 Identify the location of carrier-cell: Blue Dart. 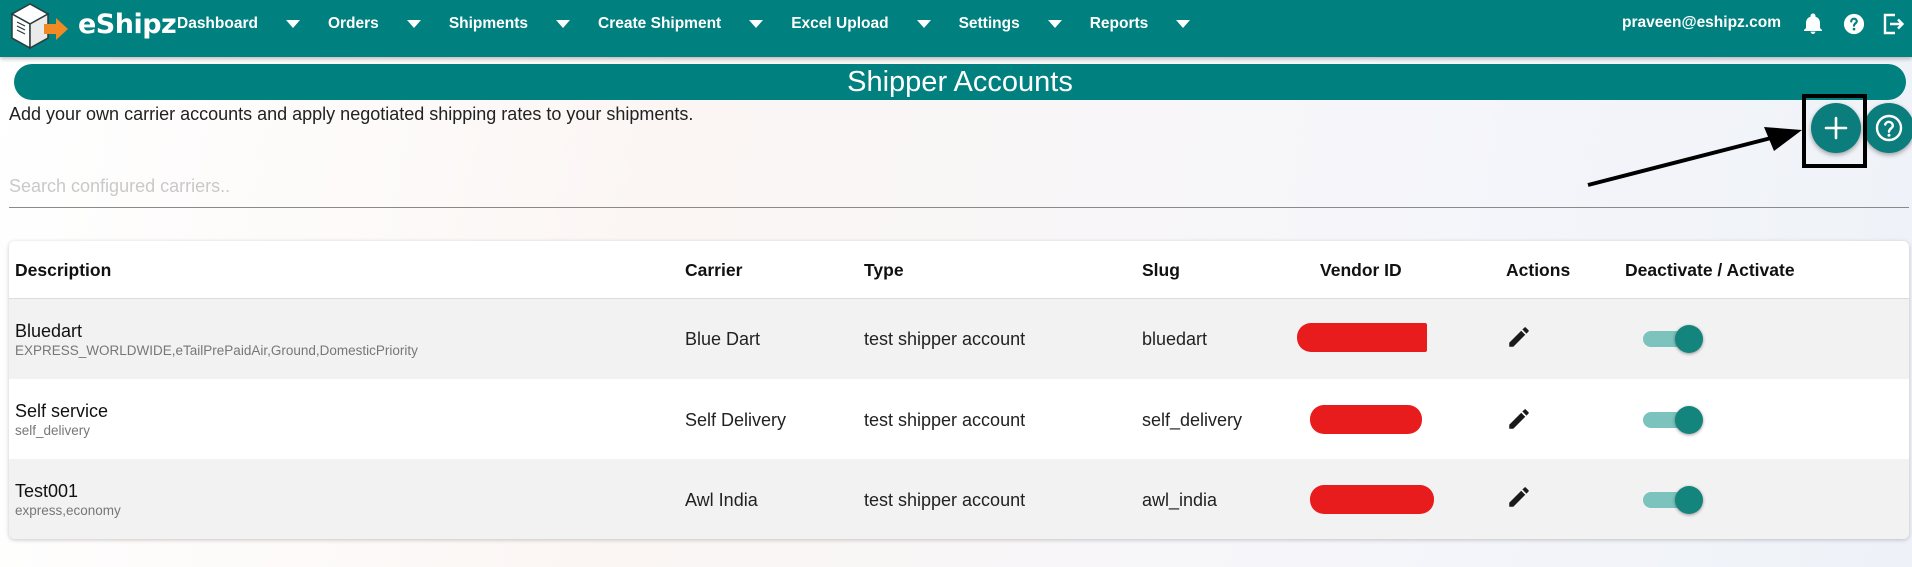
(723, 339).